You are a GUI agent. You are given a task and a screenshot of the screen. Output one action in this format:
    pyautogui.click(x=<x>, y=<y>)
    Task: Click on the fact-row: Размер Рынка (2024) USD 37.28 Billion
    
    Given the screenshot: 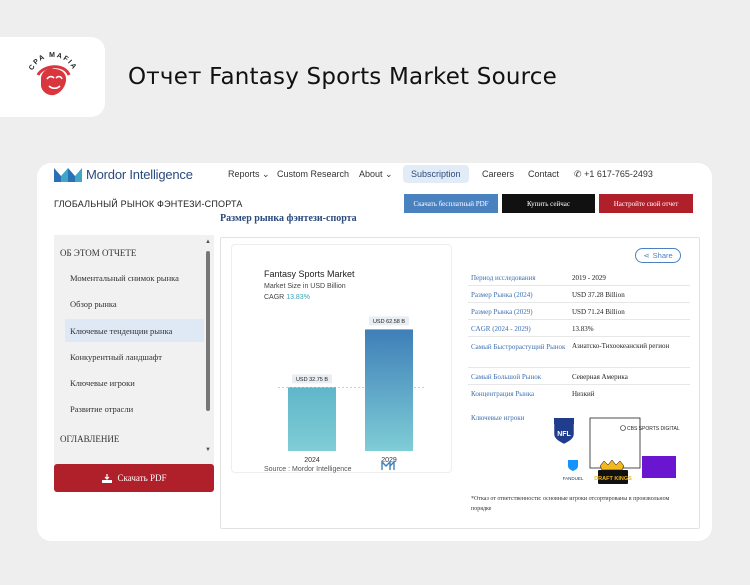 What is the action you would take?
    pyautogui.click(x=579, y=294)
    